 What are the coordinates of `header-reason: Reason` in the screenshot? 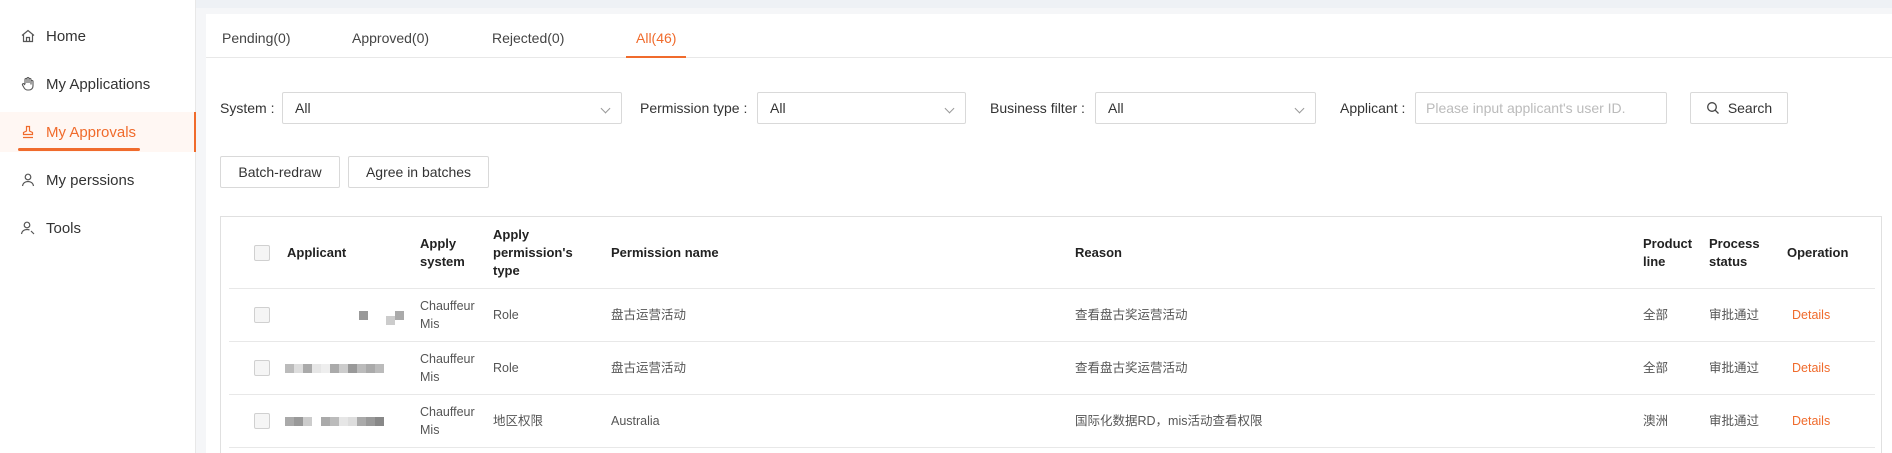 It's located at (1098, 252).